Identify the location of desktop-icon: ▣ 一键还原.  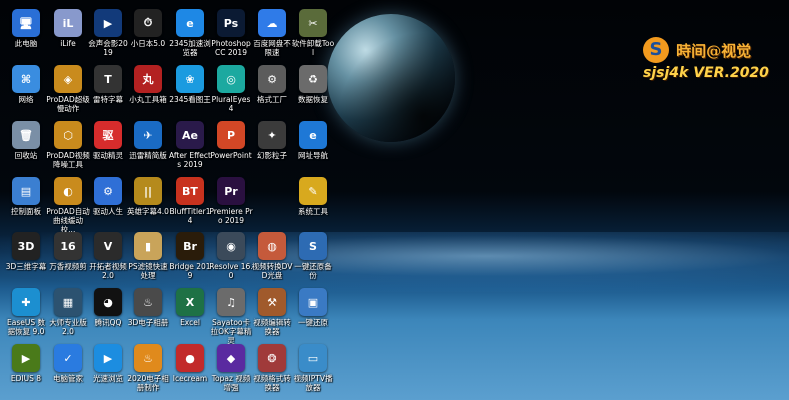
(313, 315).